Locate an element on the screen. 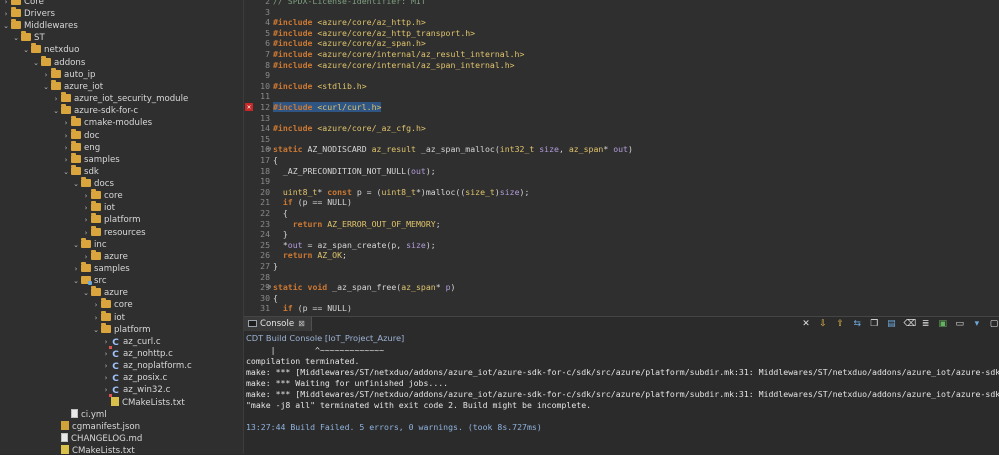 The image size is (999, 455). tree-item: ›az_win32.c is located at coordinates (136, 390).